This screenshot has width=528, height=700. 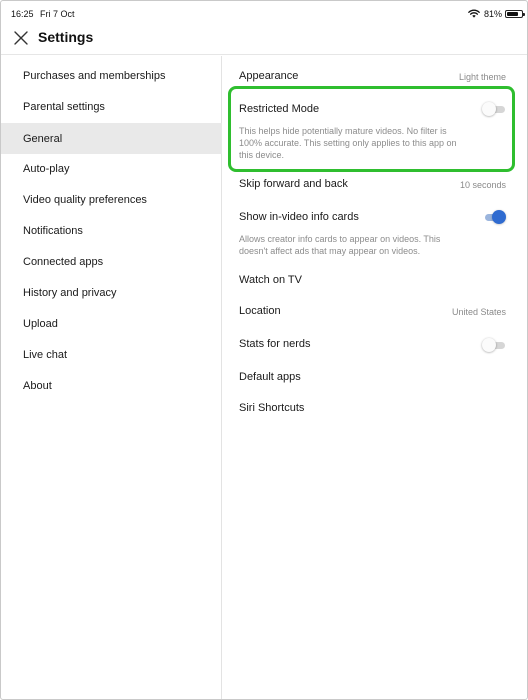 I want to click on sidebar-item-label: Auto-play, so click(x=46, y=169).